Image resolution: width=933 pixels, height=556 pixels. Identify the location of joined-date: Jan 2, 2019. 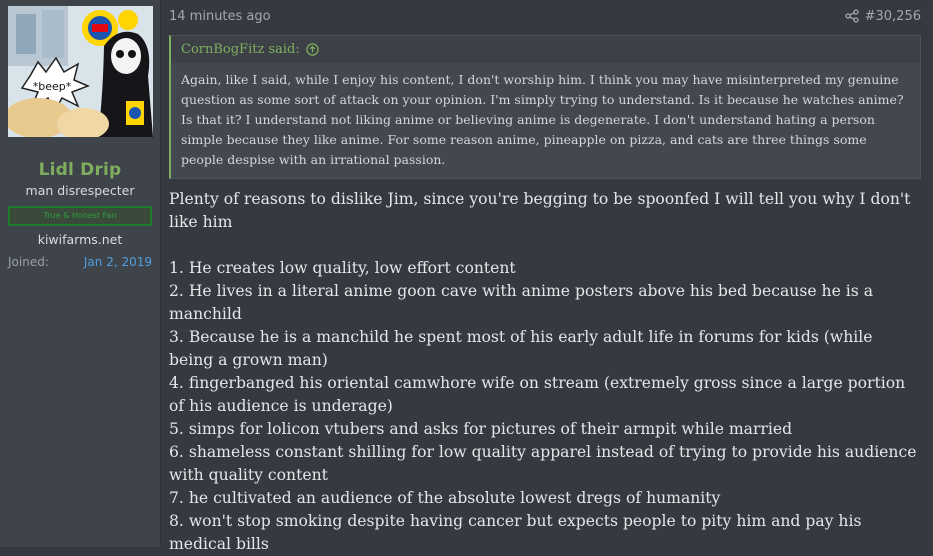
(117, 262).